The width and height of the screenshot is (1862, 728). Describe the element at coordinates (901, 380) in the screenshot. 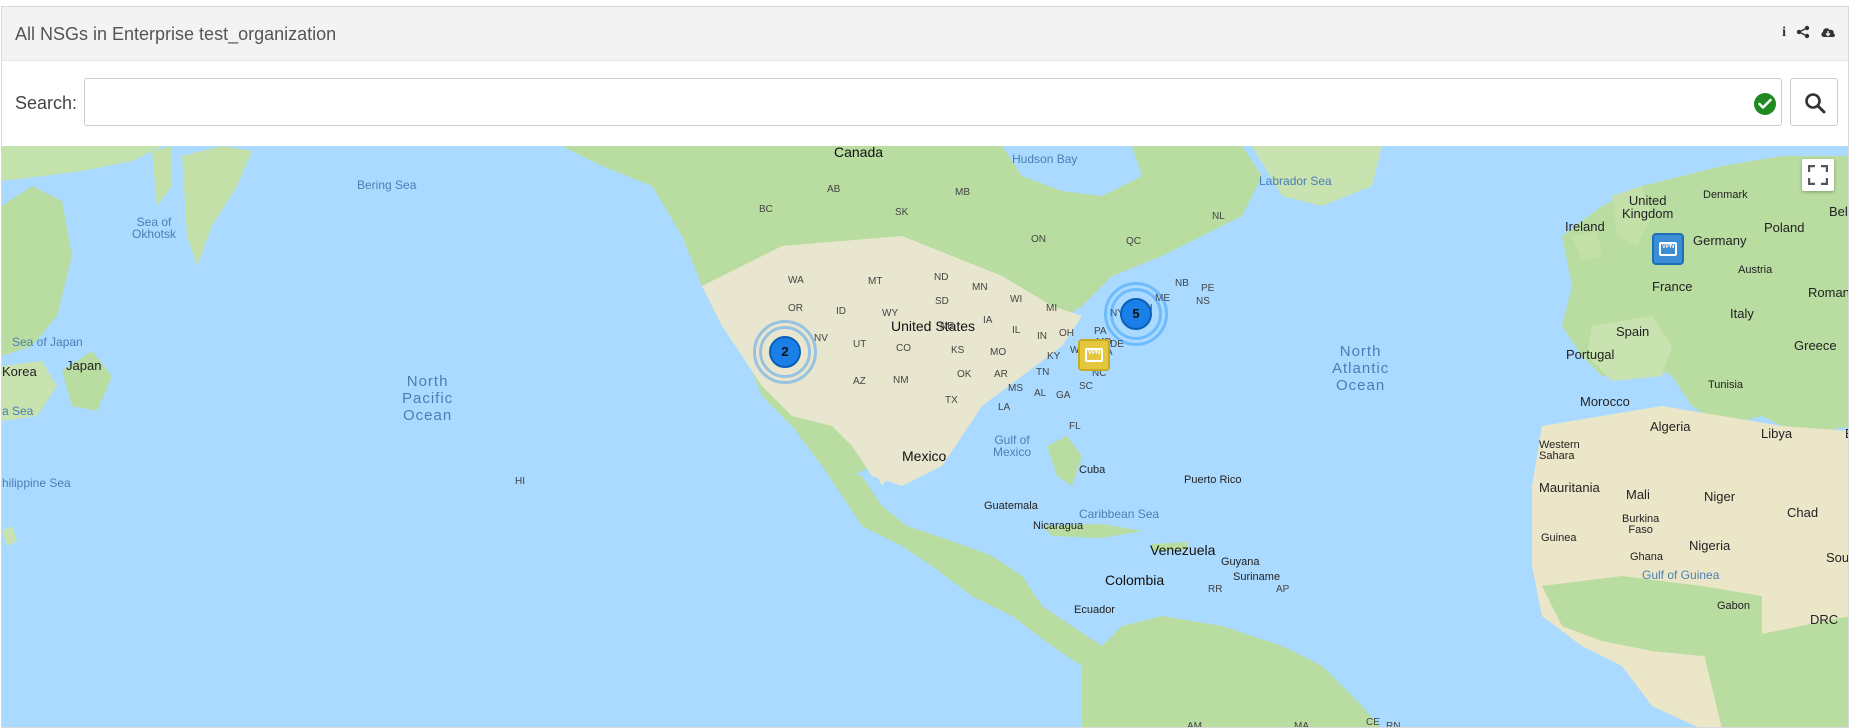

I see `label-state: NM` at that location.